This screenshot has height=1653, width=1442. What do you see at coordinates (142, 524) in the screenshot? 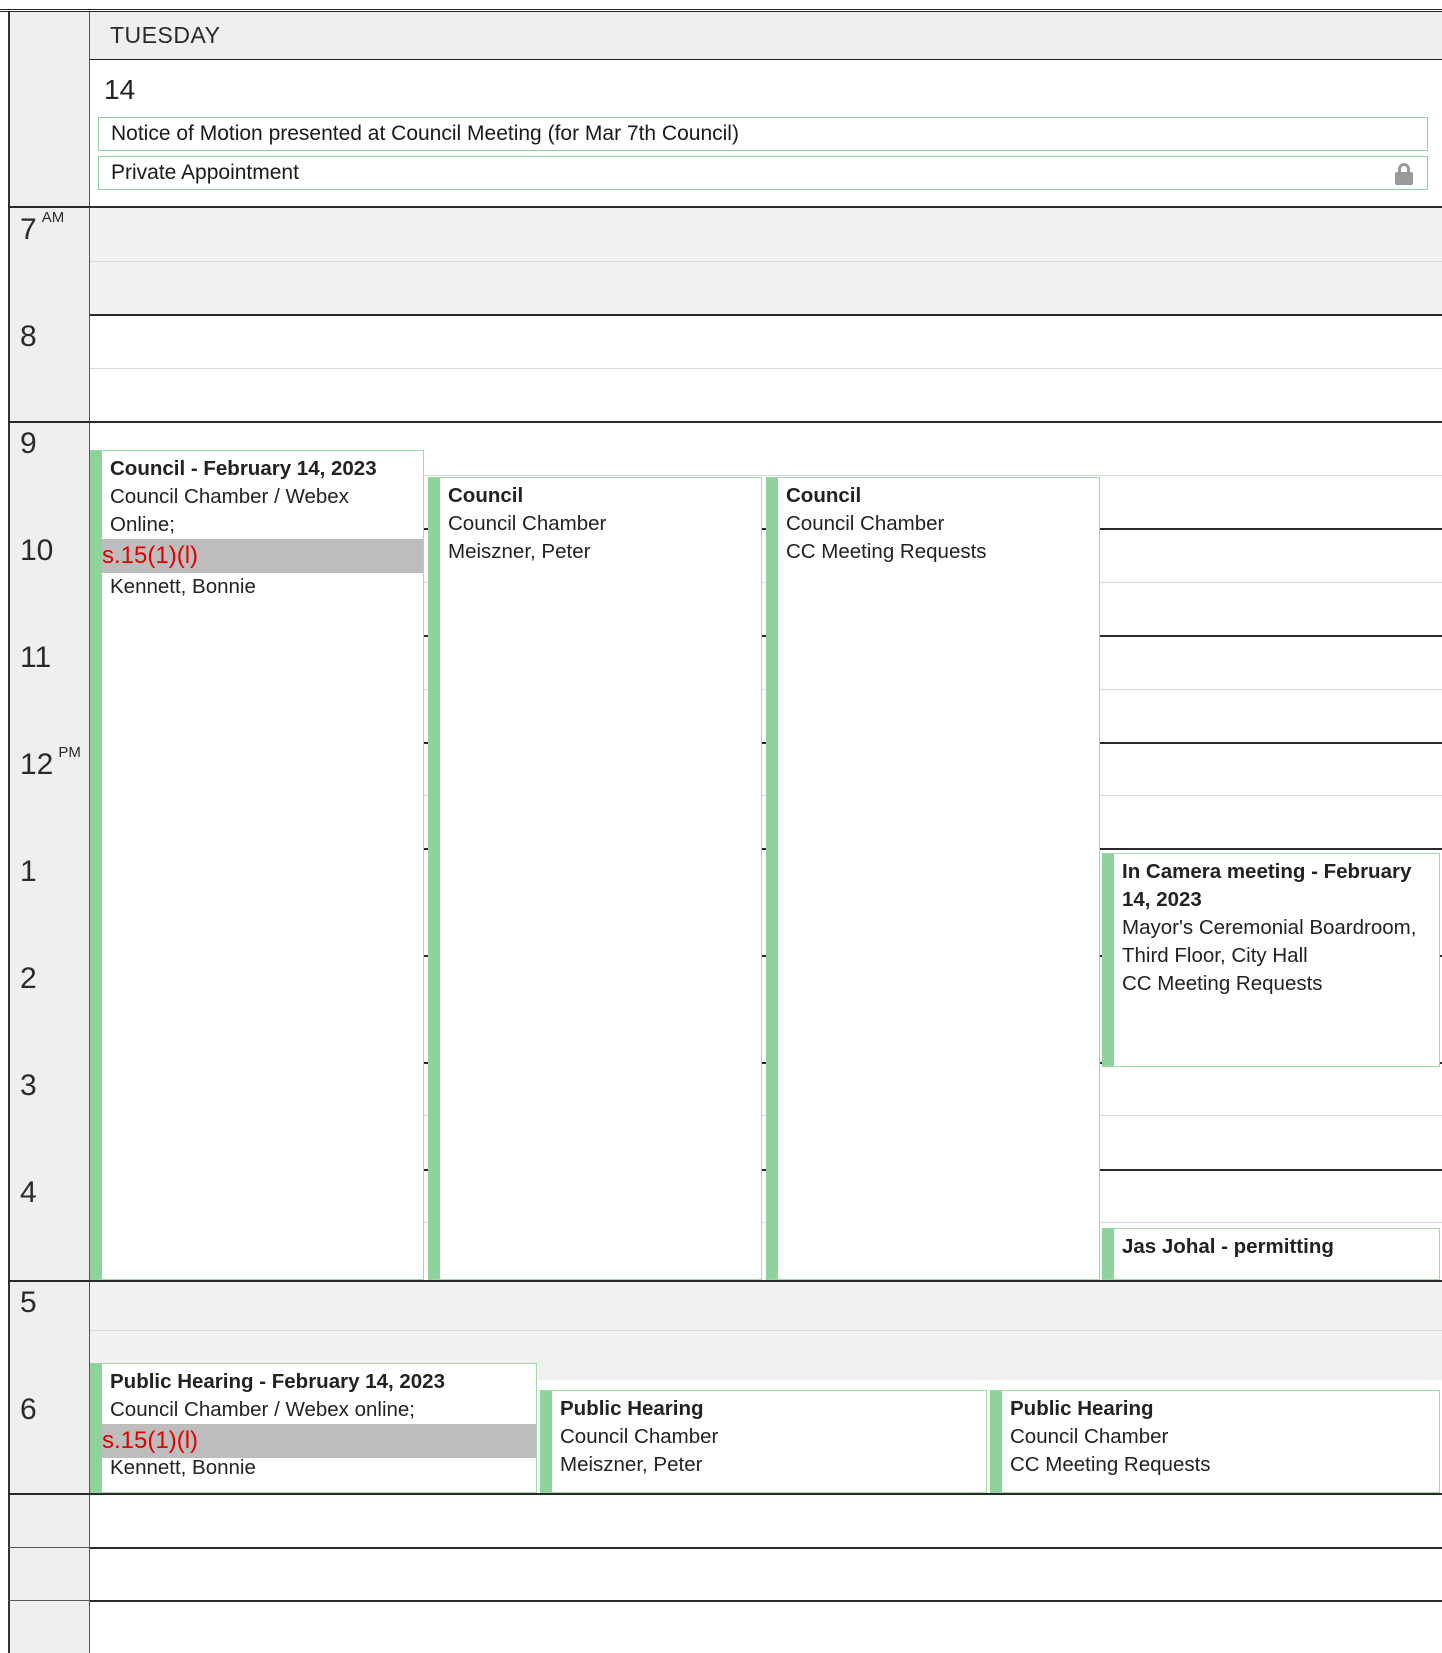
I see `event-location: Online;` at bounding box center [142, 524].